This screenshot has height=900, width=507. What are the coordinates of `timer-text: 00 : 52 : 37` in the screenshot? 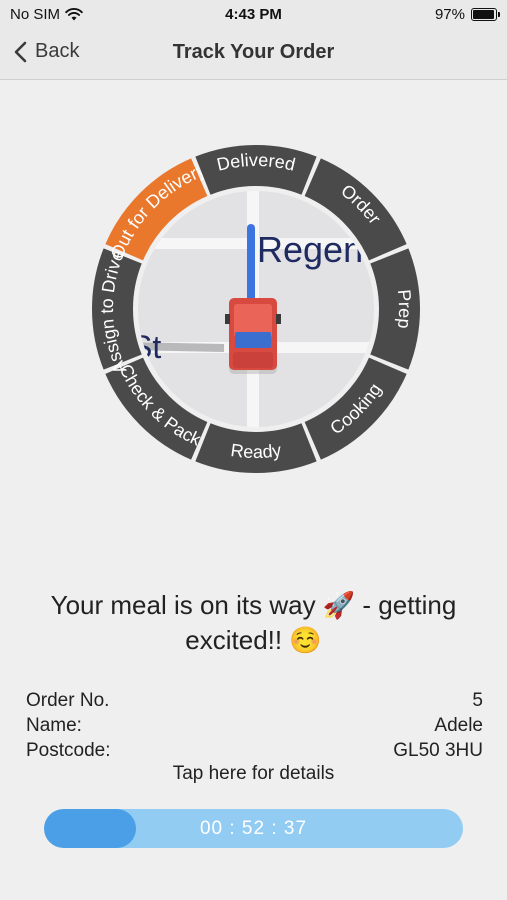 It's located at (253, 828).